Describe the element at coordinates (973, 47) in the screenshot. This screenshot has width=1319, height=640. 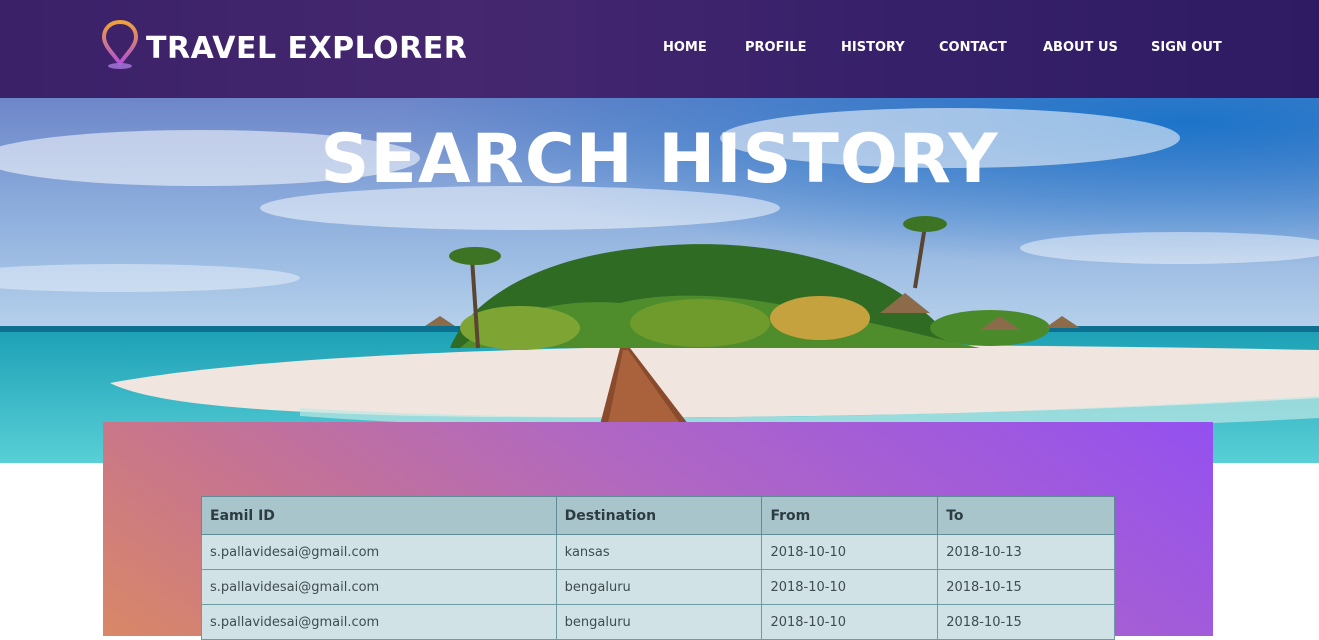
I see `nav-contact: CONTACT` at that location.